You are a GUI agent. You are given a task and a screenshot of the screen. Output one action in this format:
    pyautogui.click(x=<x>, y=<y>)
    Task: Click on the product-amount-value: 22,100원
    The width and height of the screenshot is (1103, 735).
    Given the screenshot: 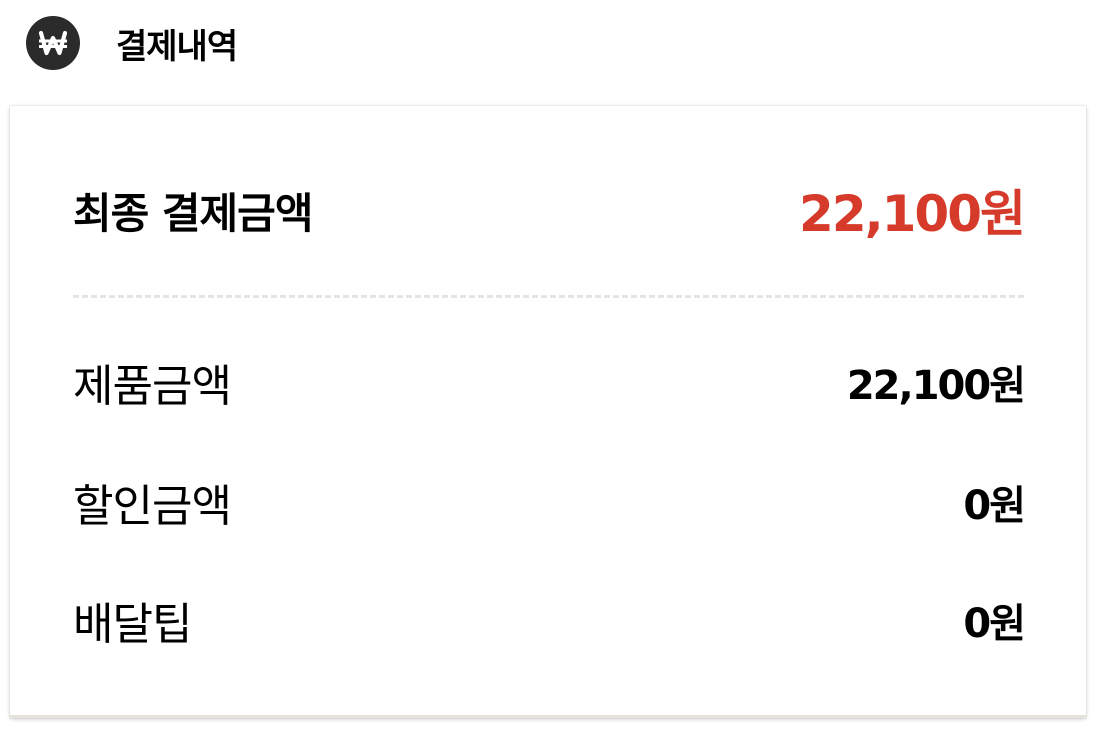 What is the action you would take?
    pyautogui.click(x=936, y=386)
    